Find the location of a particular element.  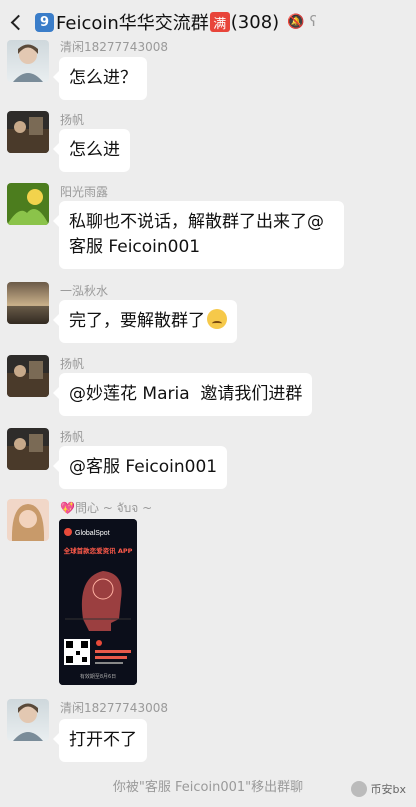

message-bubble: 完了，要解散群了 is located at coordinates (145, 321).